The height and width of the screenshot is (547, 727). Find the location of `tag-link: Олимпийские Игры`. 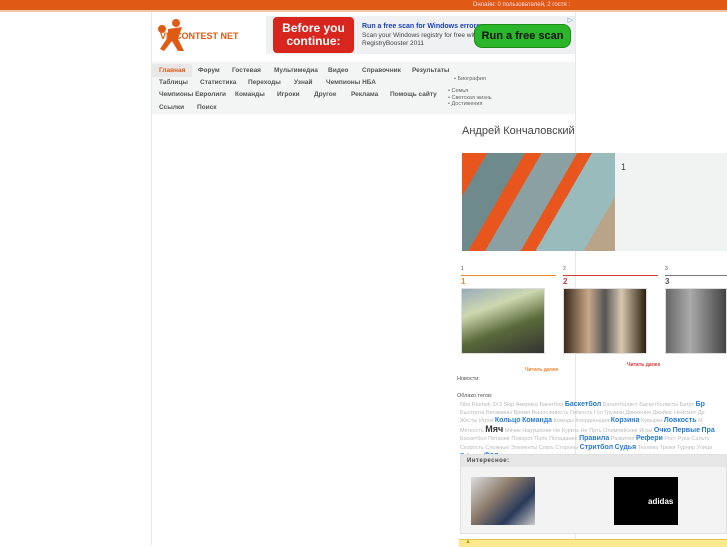

tag-link: Олимпийские Игры is located at coordinates (627, 431).